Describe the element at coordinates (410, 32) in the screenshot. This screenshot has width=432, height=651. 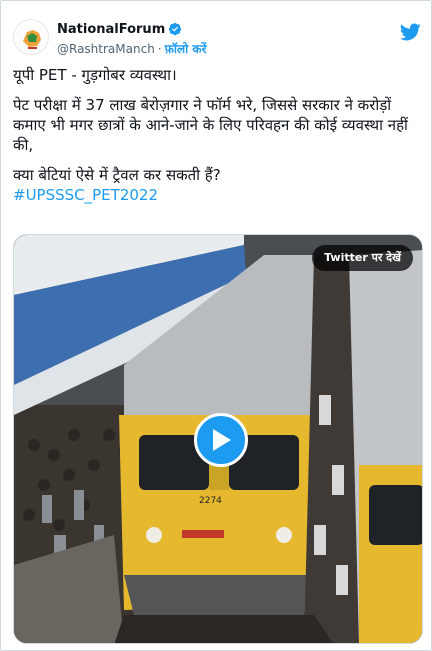
I see `twitter-bird-icon` at that location.